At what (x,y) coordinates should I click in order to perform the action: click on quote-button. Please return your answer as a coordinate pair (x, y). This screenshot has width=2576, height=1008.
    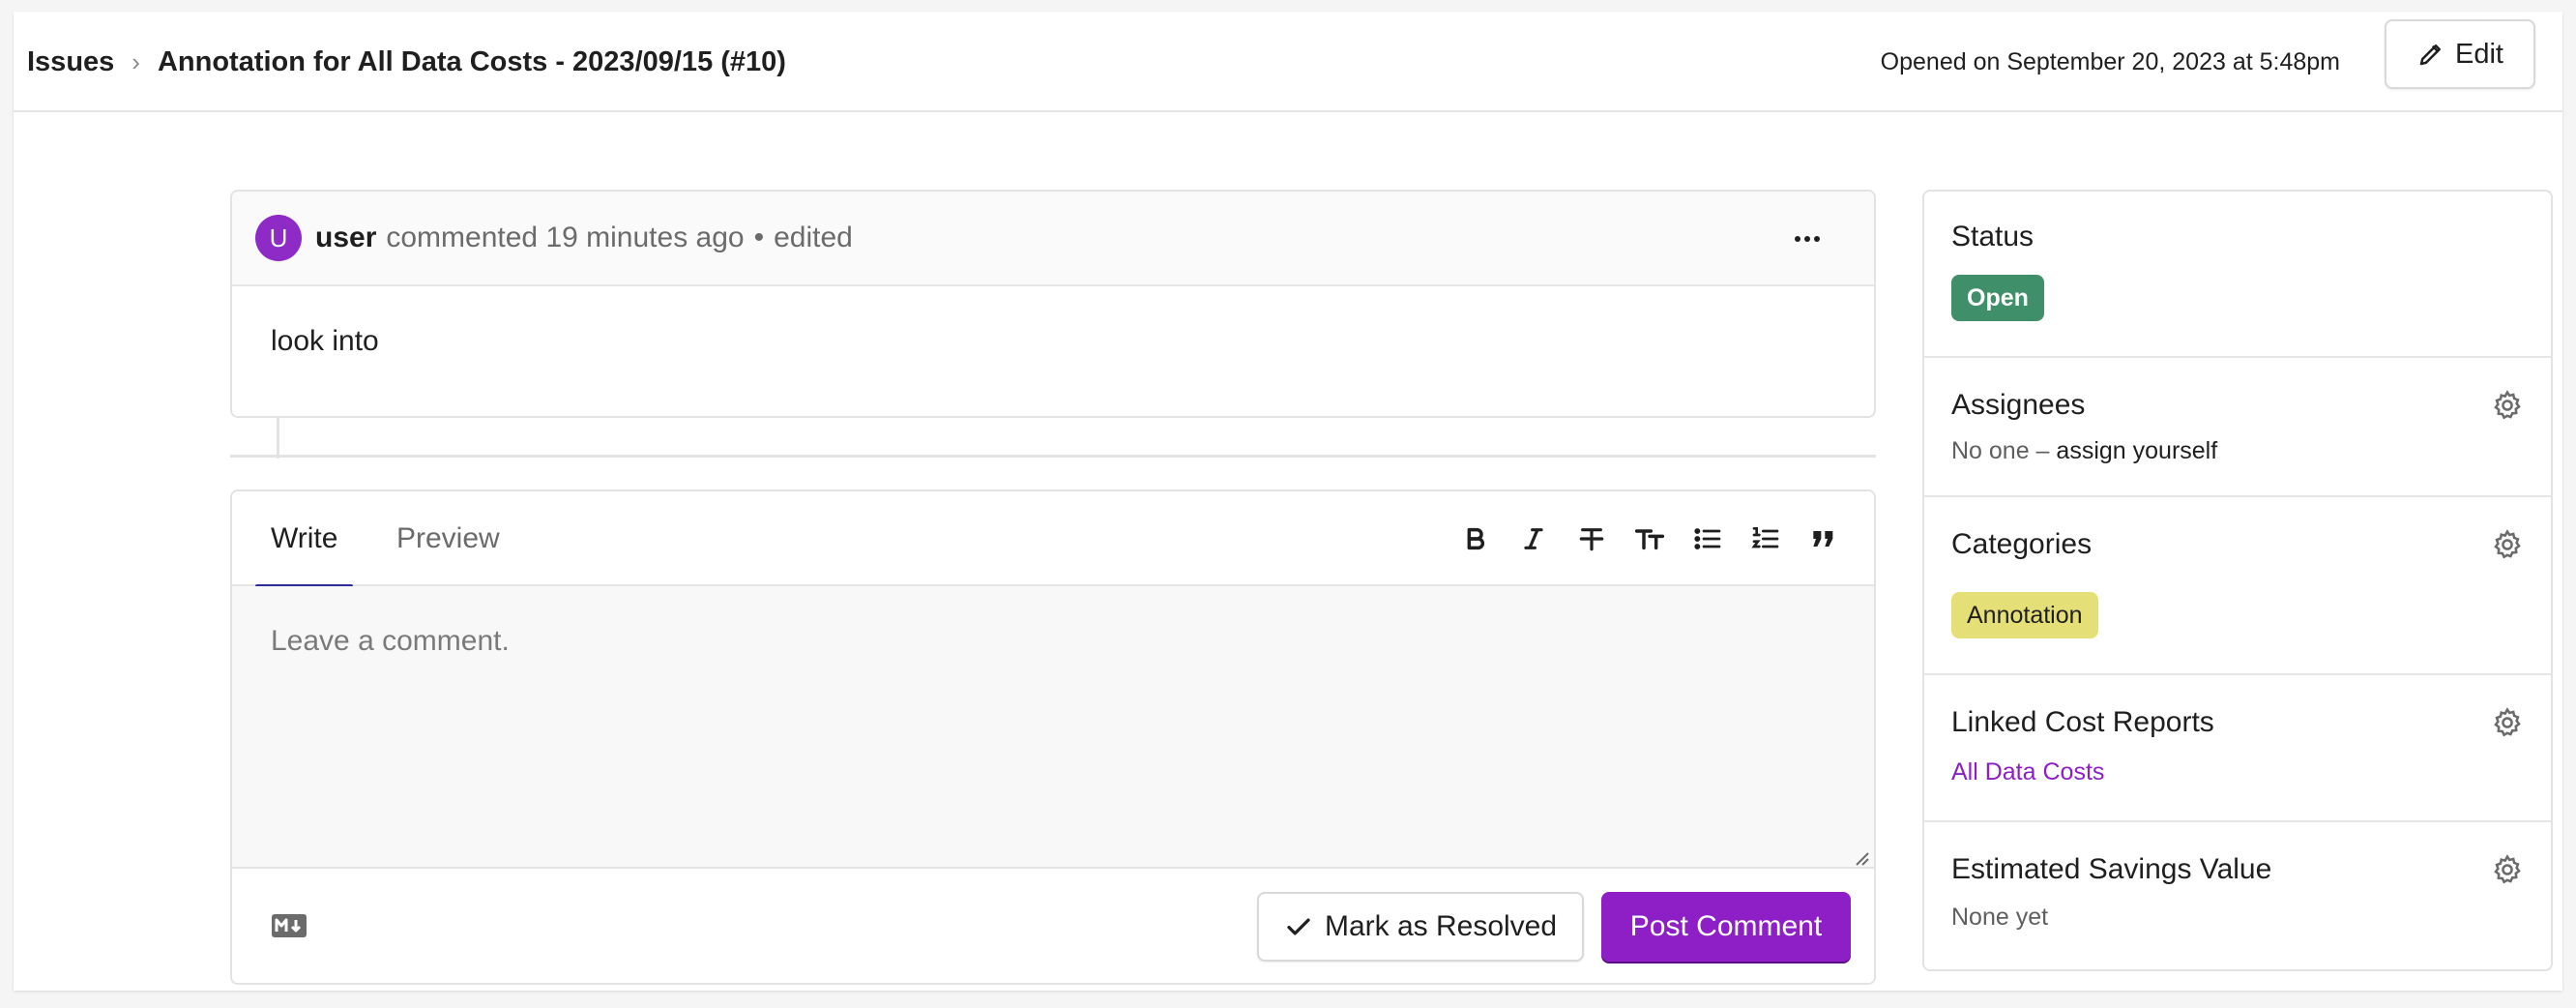
    Looking at the image, I should click on (1823, 538).